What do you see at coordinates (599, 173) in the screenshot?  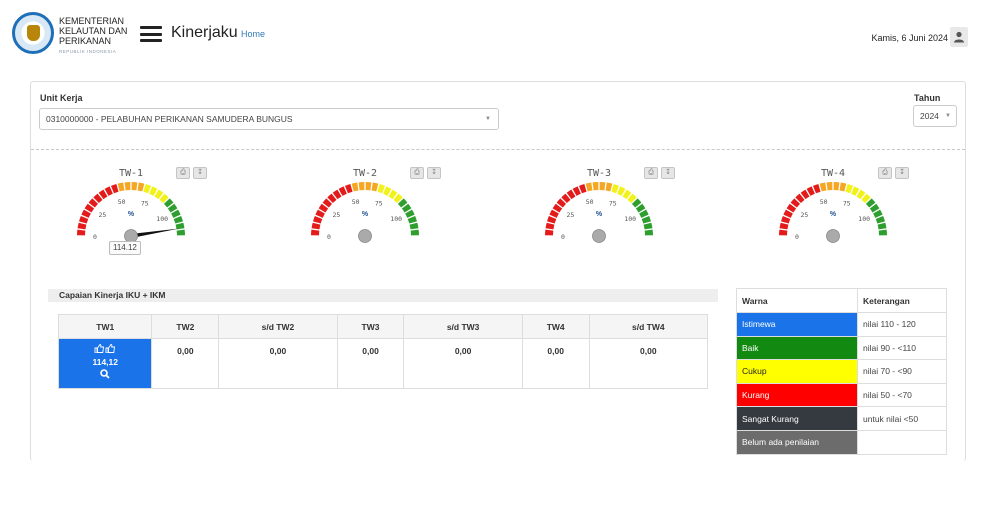 I see `gauge-title: TW-3` at bounding box center [599, 173].